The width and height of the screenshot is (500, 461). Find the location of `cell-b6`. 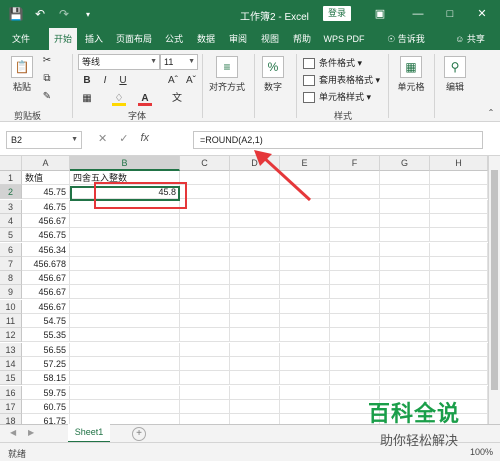

cell-b6 is located at coordinates (125, 249).